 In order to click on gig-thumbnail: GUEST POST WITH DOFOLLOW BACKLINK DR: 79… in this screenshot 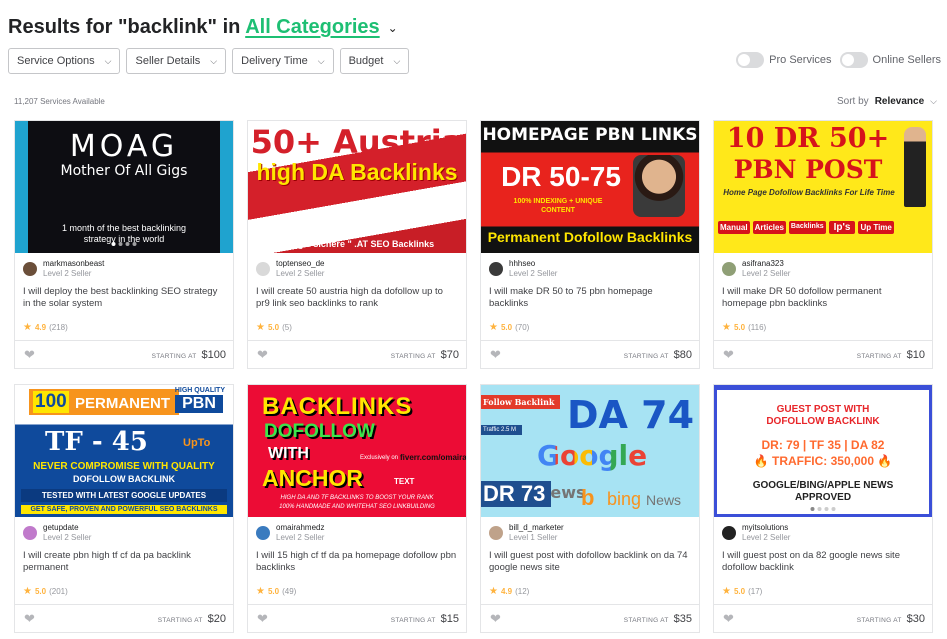, I will do `click(823, 451)`.